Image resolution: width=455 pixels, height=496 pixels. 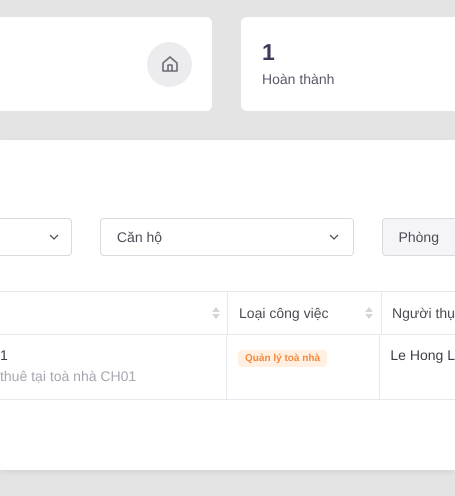 I want to click on task-description: thuê tại toà nhà CH01, so click(x=68, y=376).